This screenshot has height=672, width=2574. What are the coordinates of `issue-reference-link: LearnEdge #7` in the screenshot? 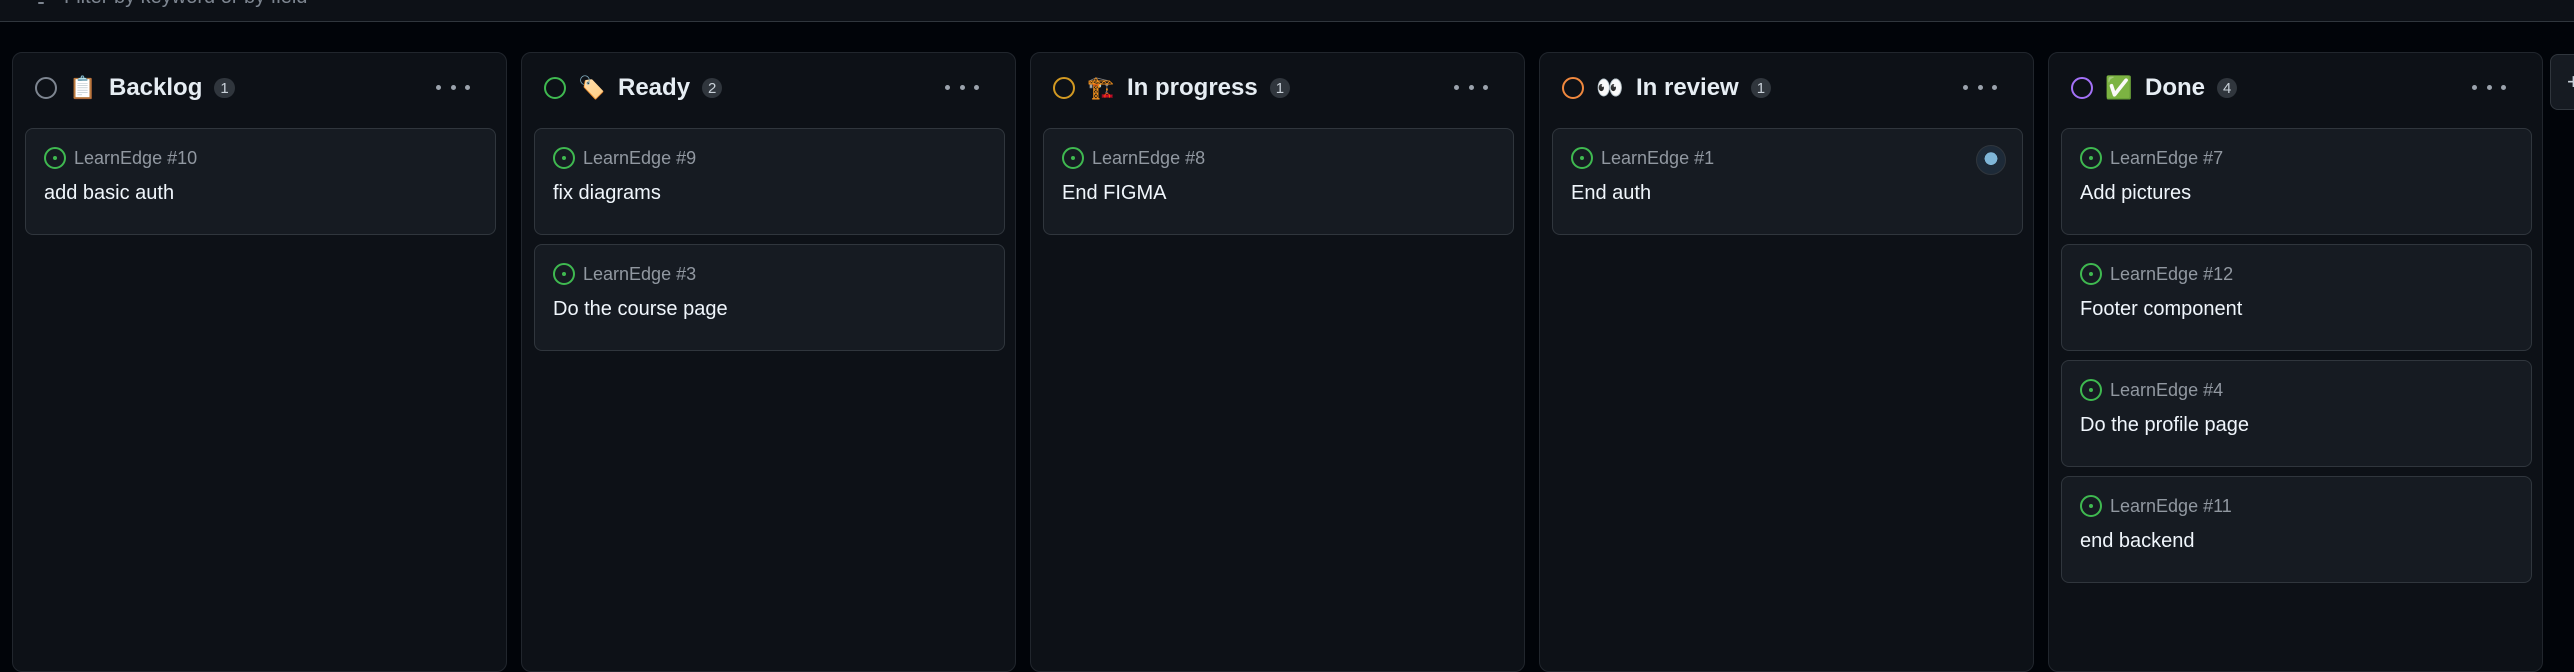 It's located at (2166, 158).